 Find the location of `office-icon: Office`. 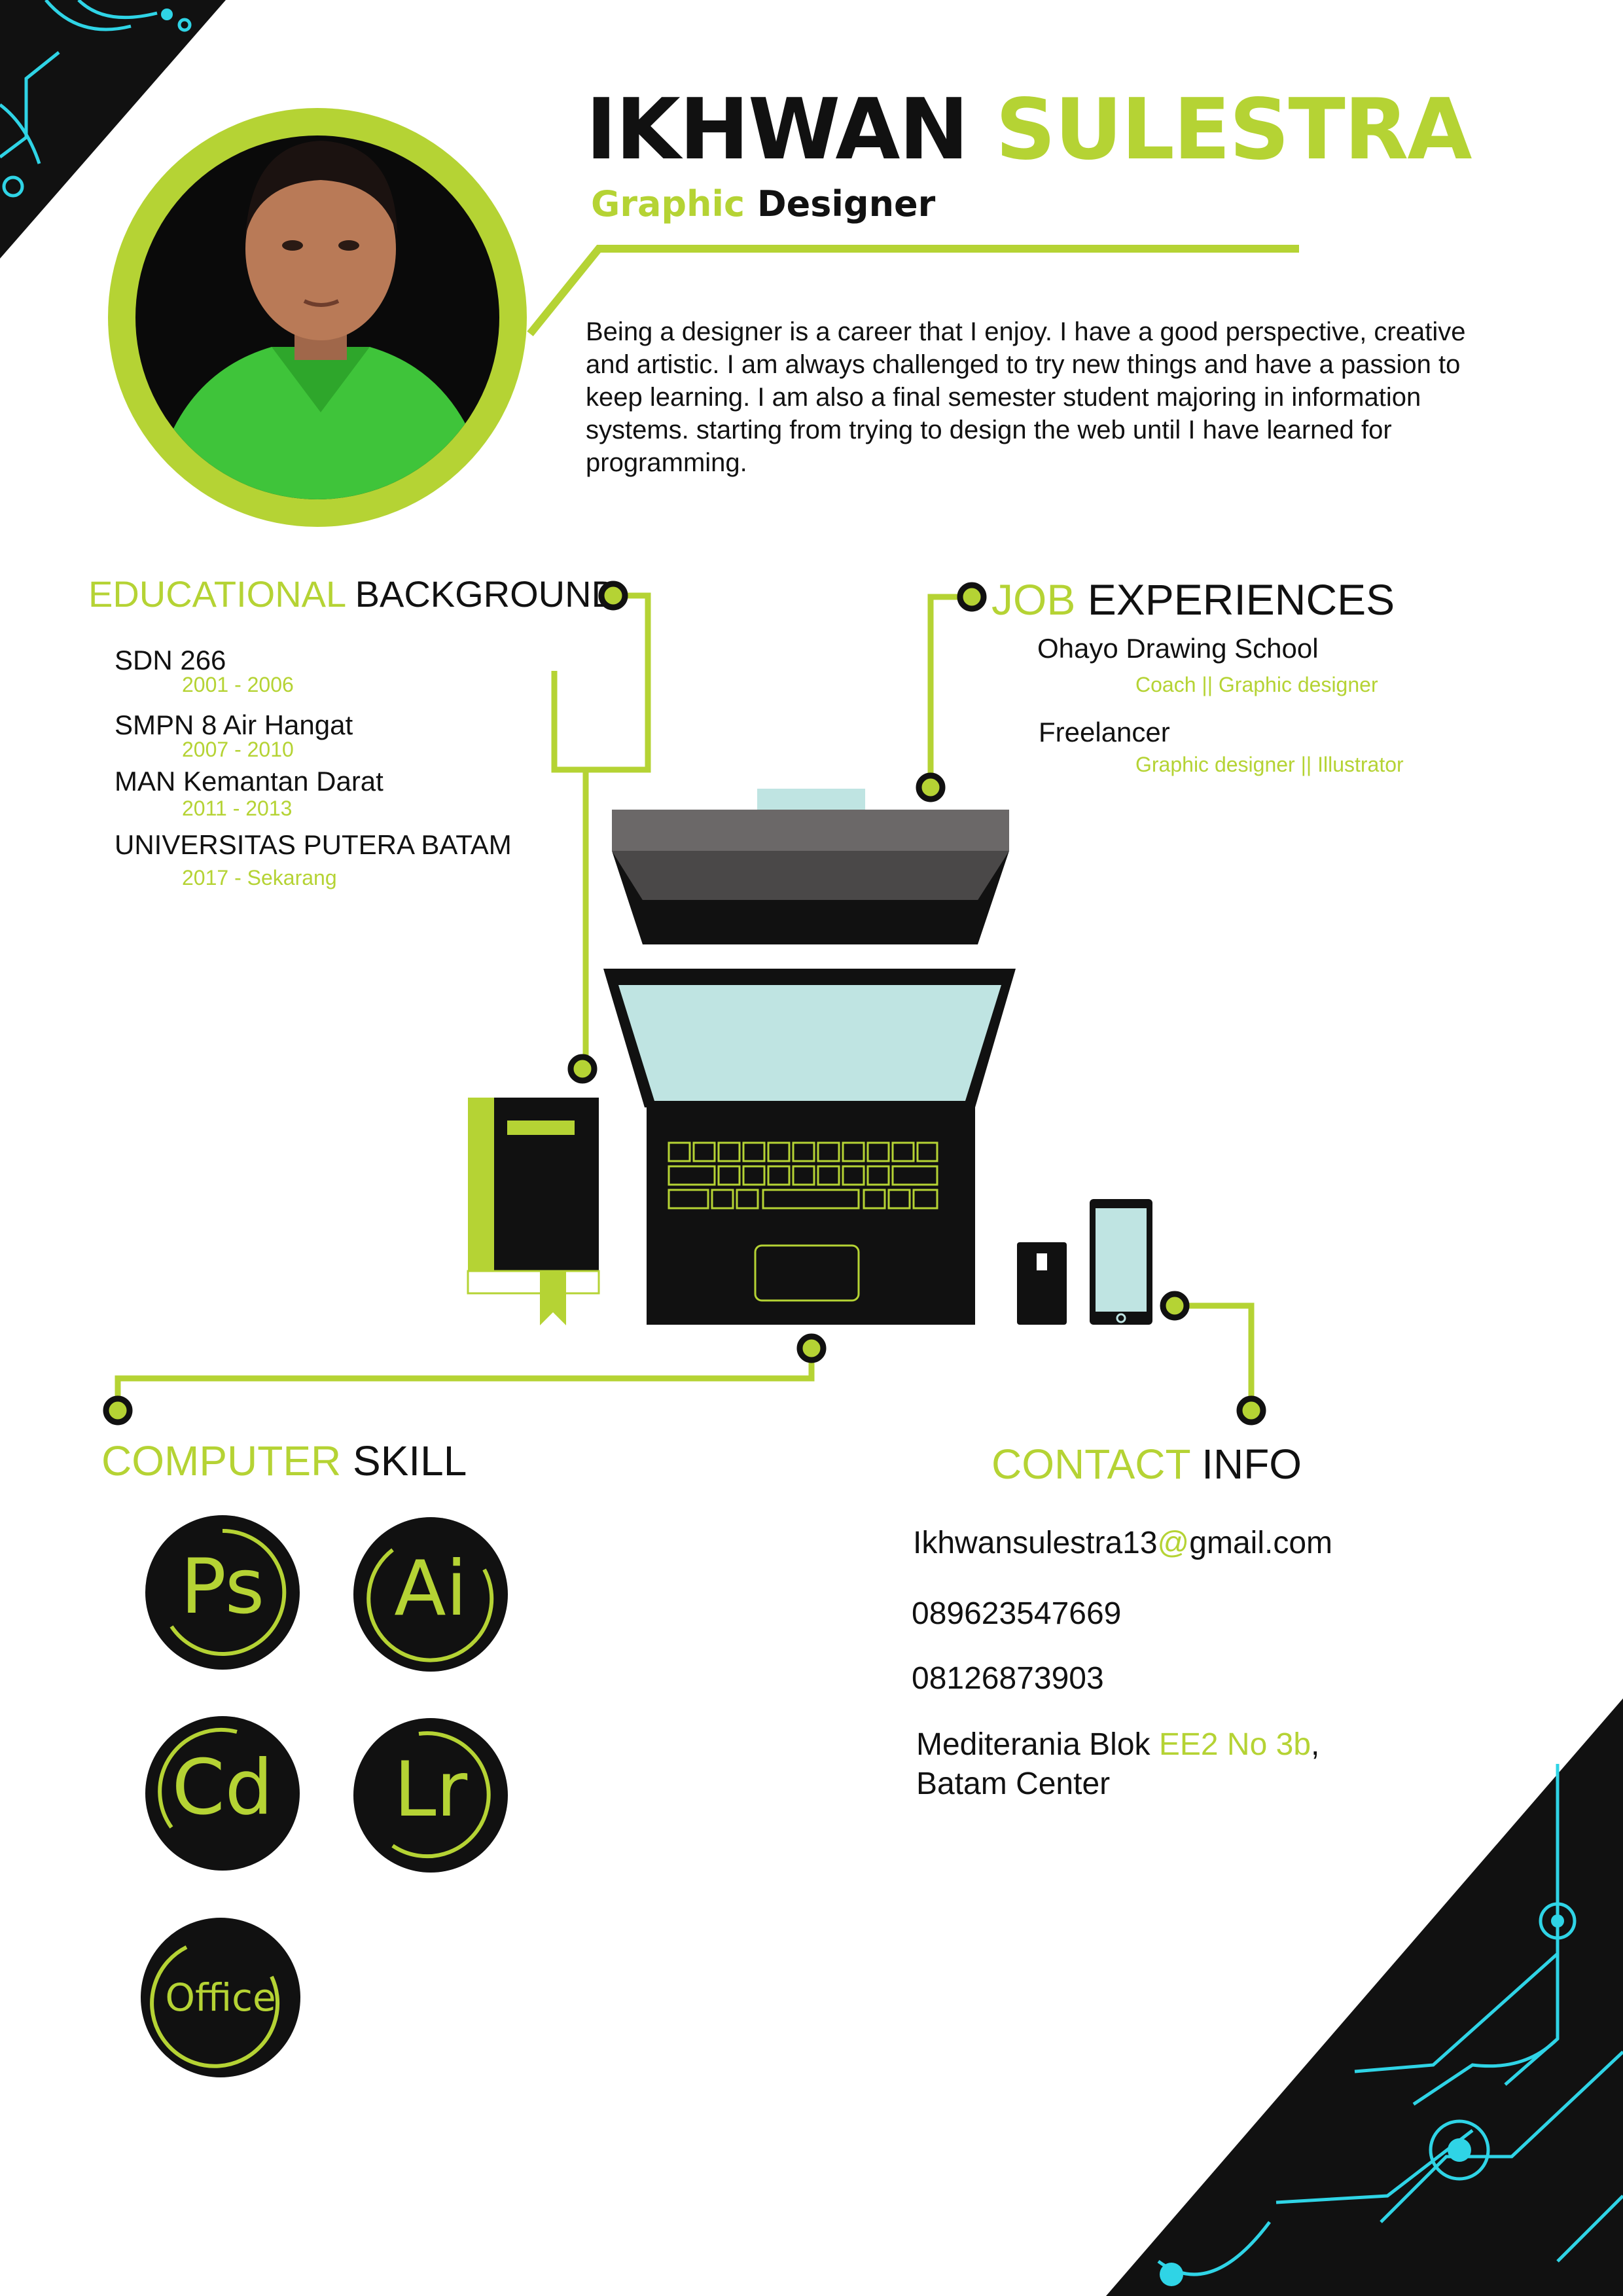

office-icon: Office is located at coordinates (221, 1997).